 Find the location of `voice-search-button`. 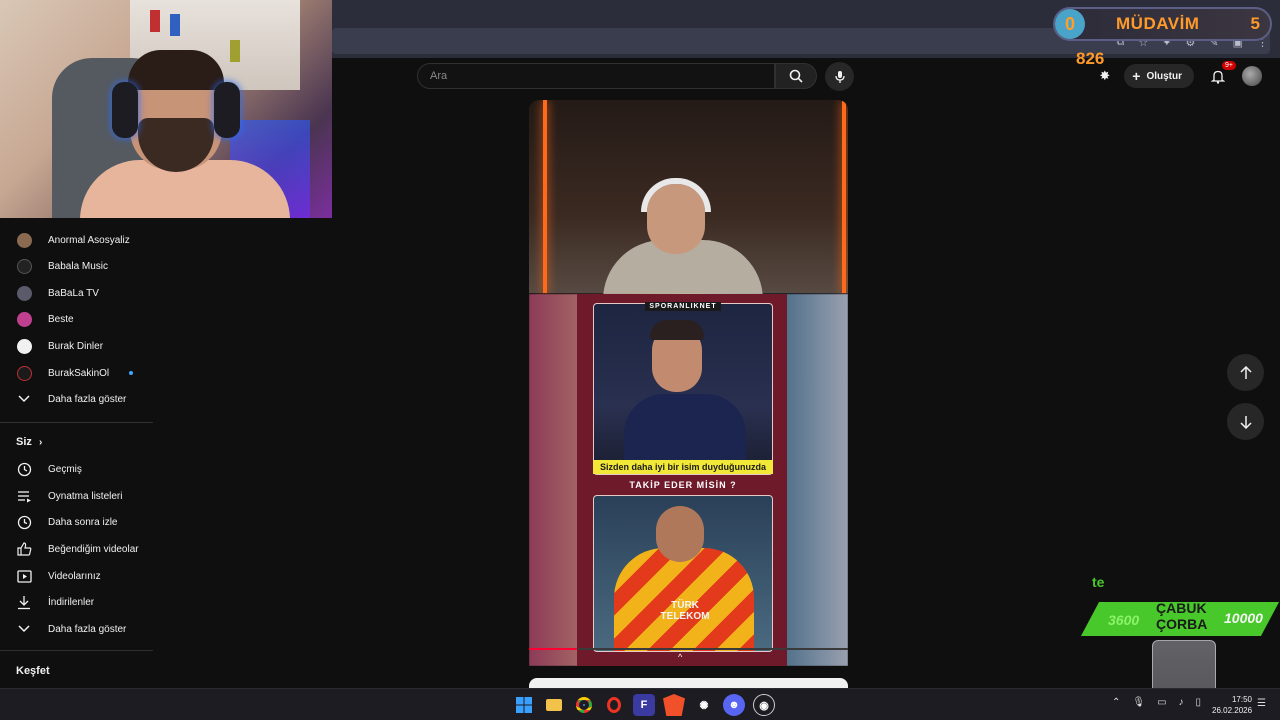

voice-search-button is located at coordinates (839, 76).